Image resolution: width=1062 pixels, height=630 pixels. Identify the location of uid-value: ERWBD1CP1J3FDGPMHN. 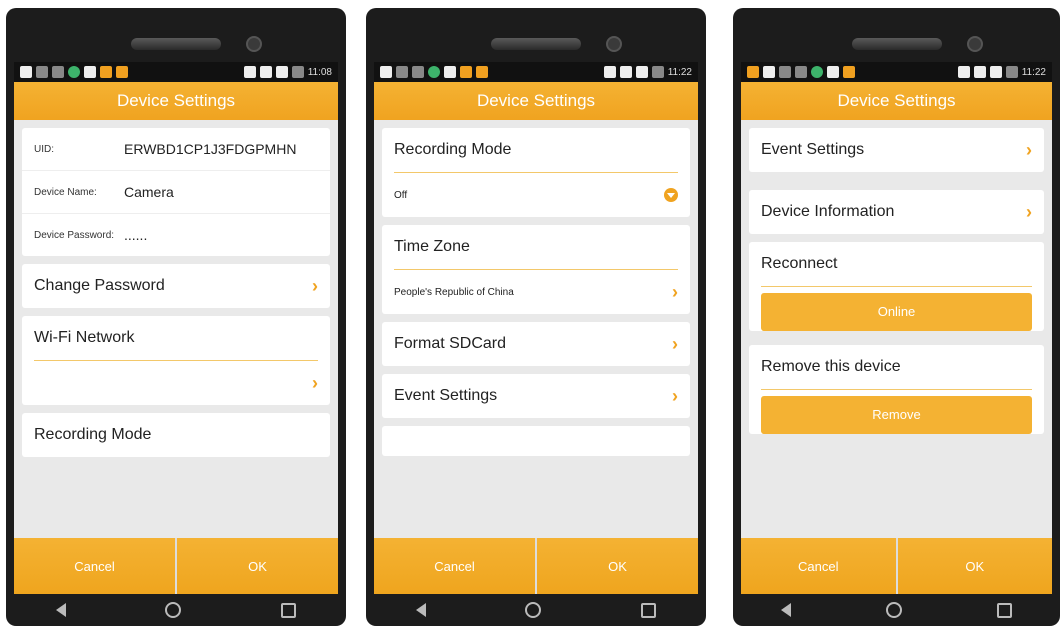
(210, 149).